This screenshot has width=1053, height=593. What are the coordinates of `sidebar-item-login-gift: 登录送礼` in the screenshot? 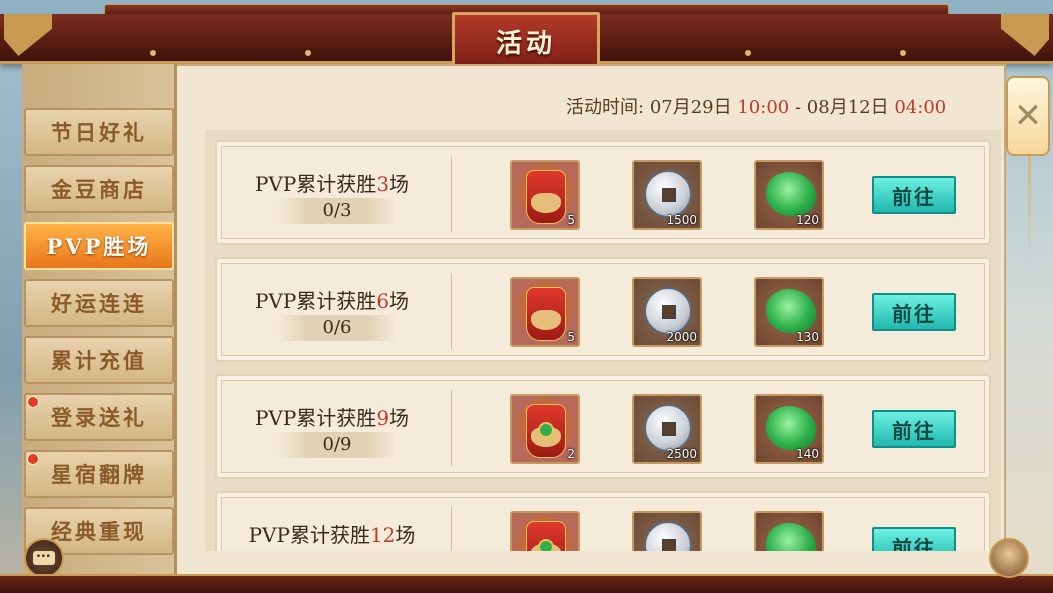 It's located at (99, 417).